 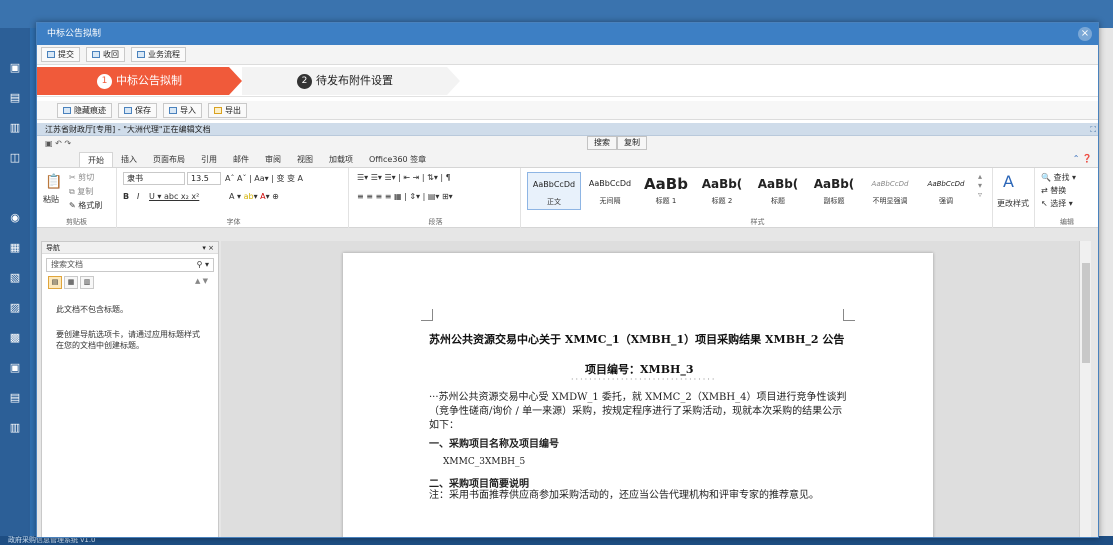 I want to click on hide-revisions-button: 隐藏痕迹, so click(x=84, y=110).